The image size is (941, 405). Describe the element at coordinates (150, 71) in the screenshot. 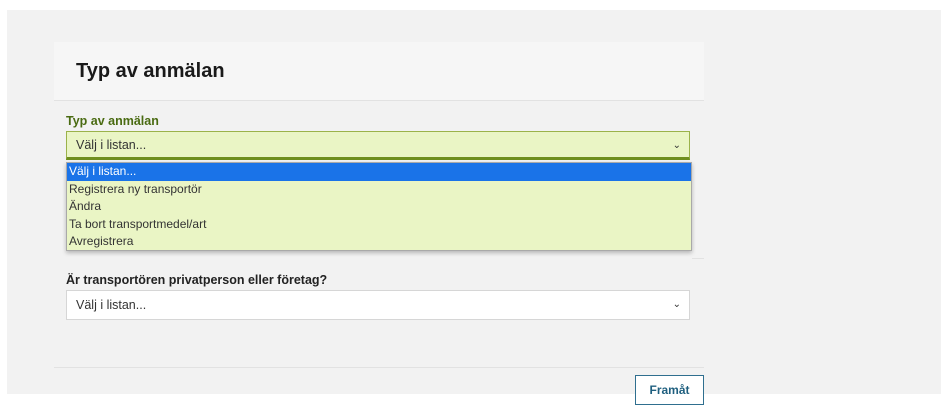

I see `page-title: Typ av anmälan` at that location.